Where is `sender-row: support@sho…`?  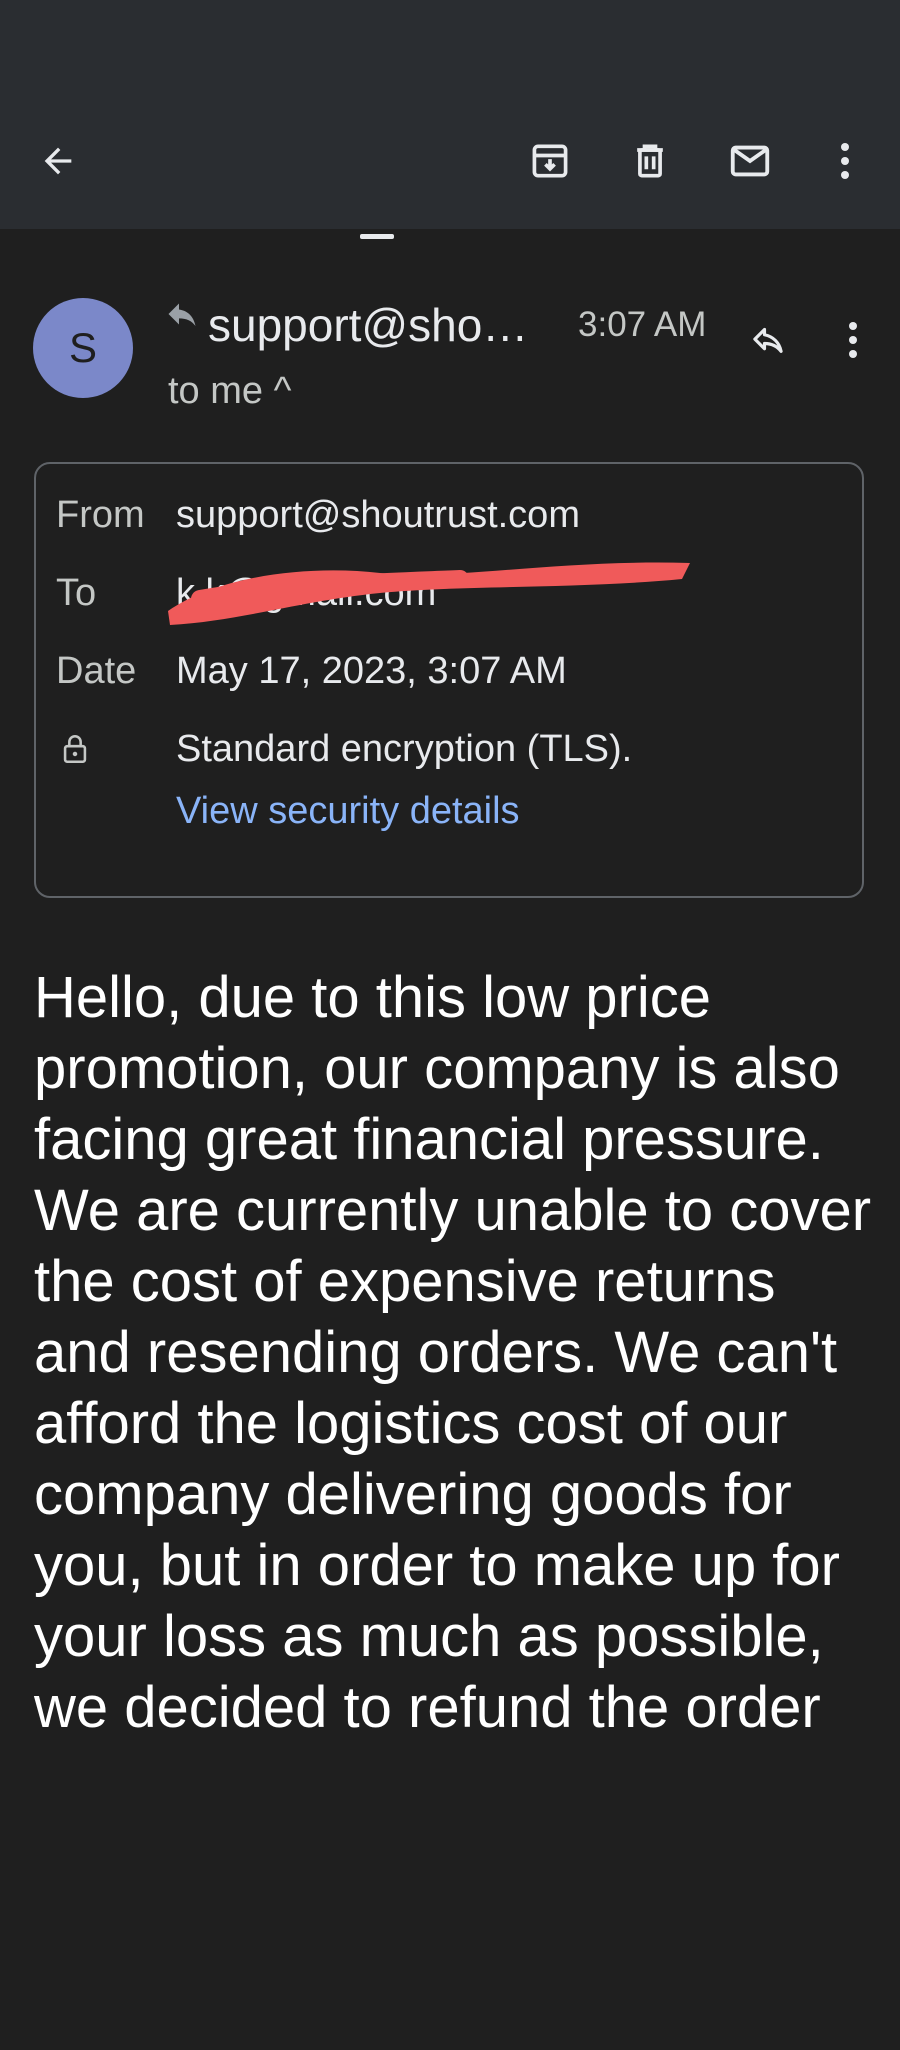
sender-row: support@sho… is located at coordinates (346, 325).